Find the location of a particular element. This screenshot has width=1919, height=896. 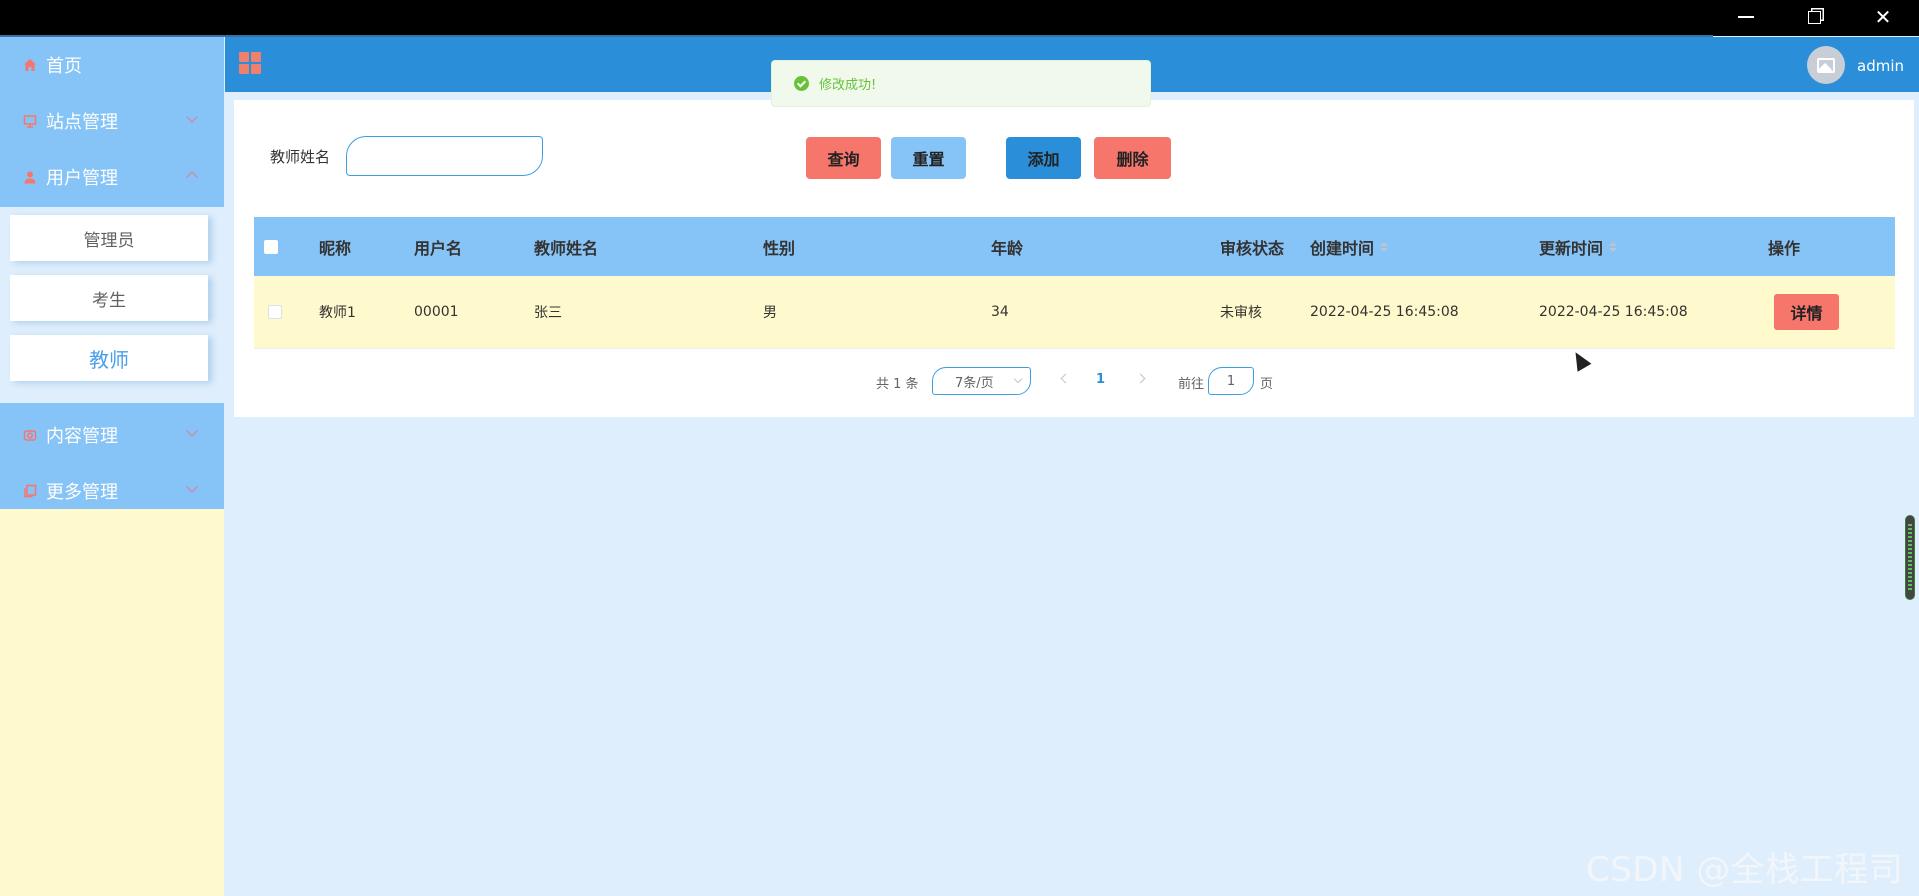

restore-icon is located at coordinates (1814, 17).